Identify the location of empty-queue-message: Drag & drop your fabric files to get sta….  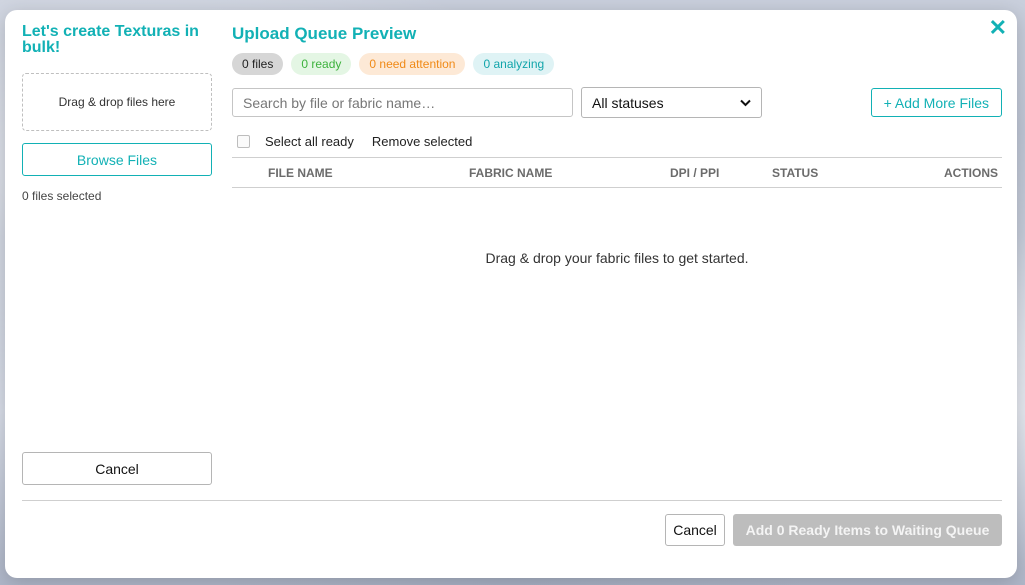
(617, 258).